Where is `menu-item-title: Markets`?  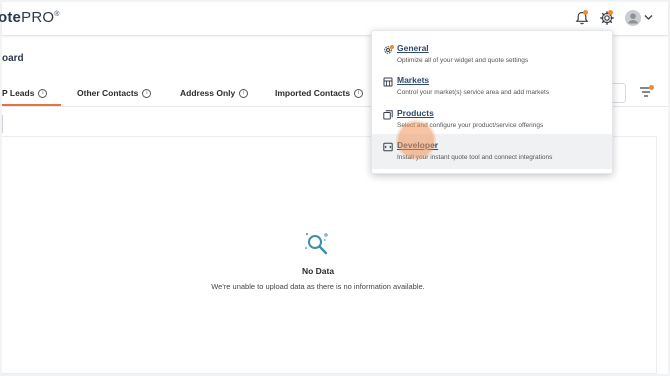
menu-item-title: Markets is located at coordinates (413, 80).